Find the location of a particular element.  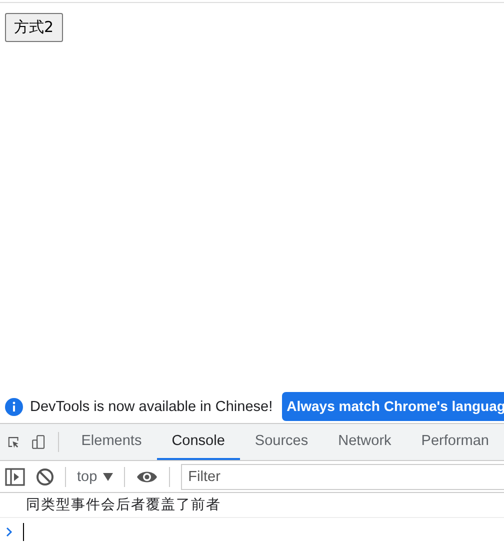

devtools-tab: Elements is located at coordinates (111, 442).